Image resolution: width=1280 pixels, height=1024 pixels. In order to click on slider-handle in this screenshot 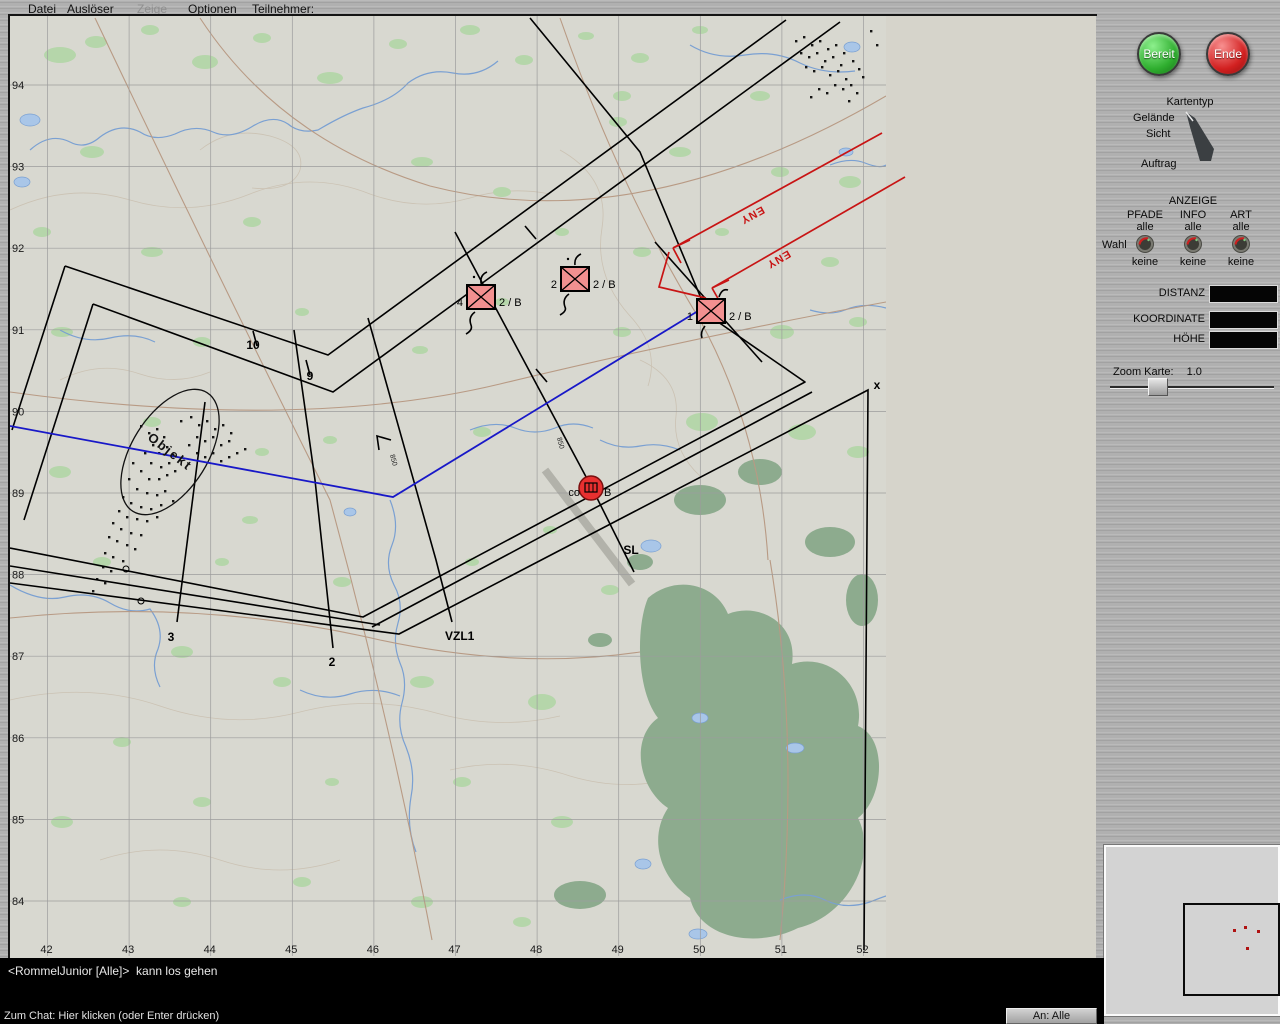, I will do `click(1158, 387)`.